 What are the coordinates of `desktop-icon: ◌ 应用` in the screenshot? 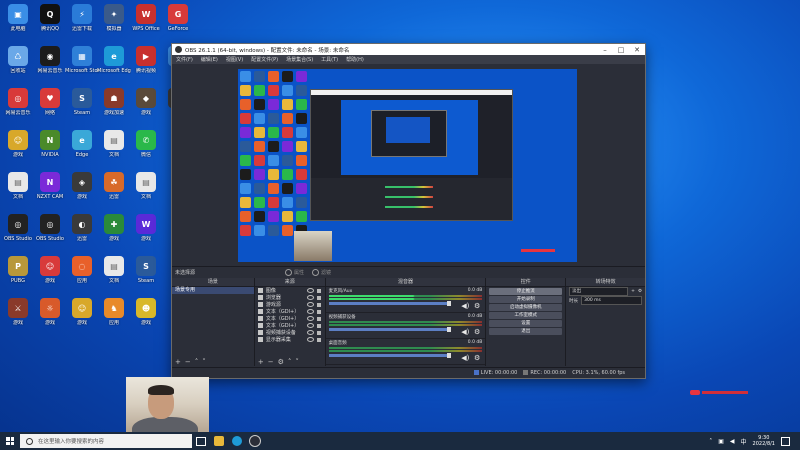 It's located at (82, 275).